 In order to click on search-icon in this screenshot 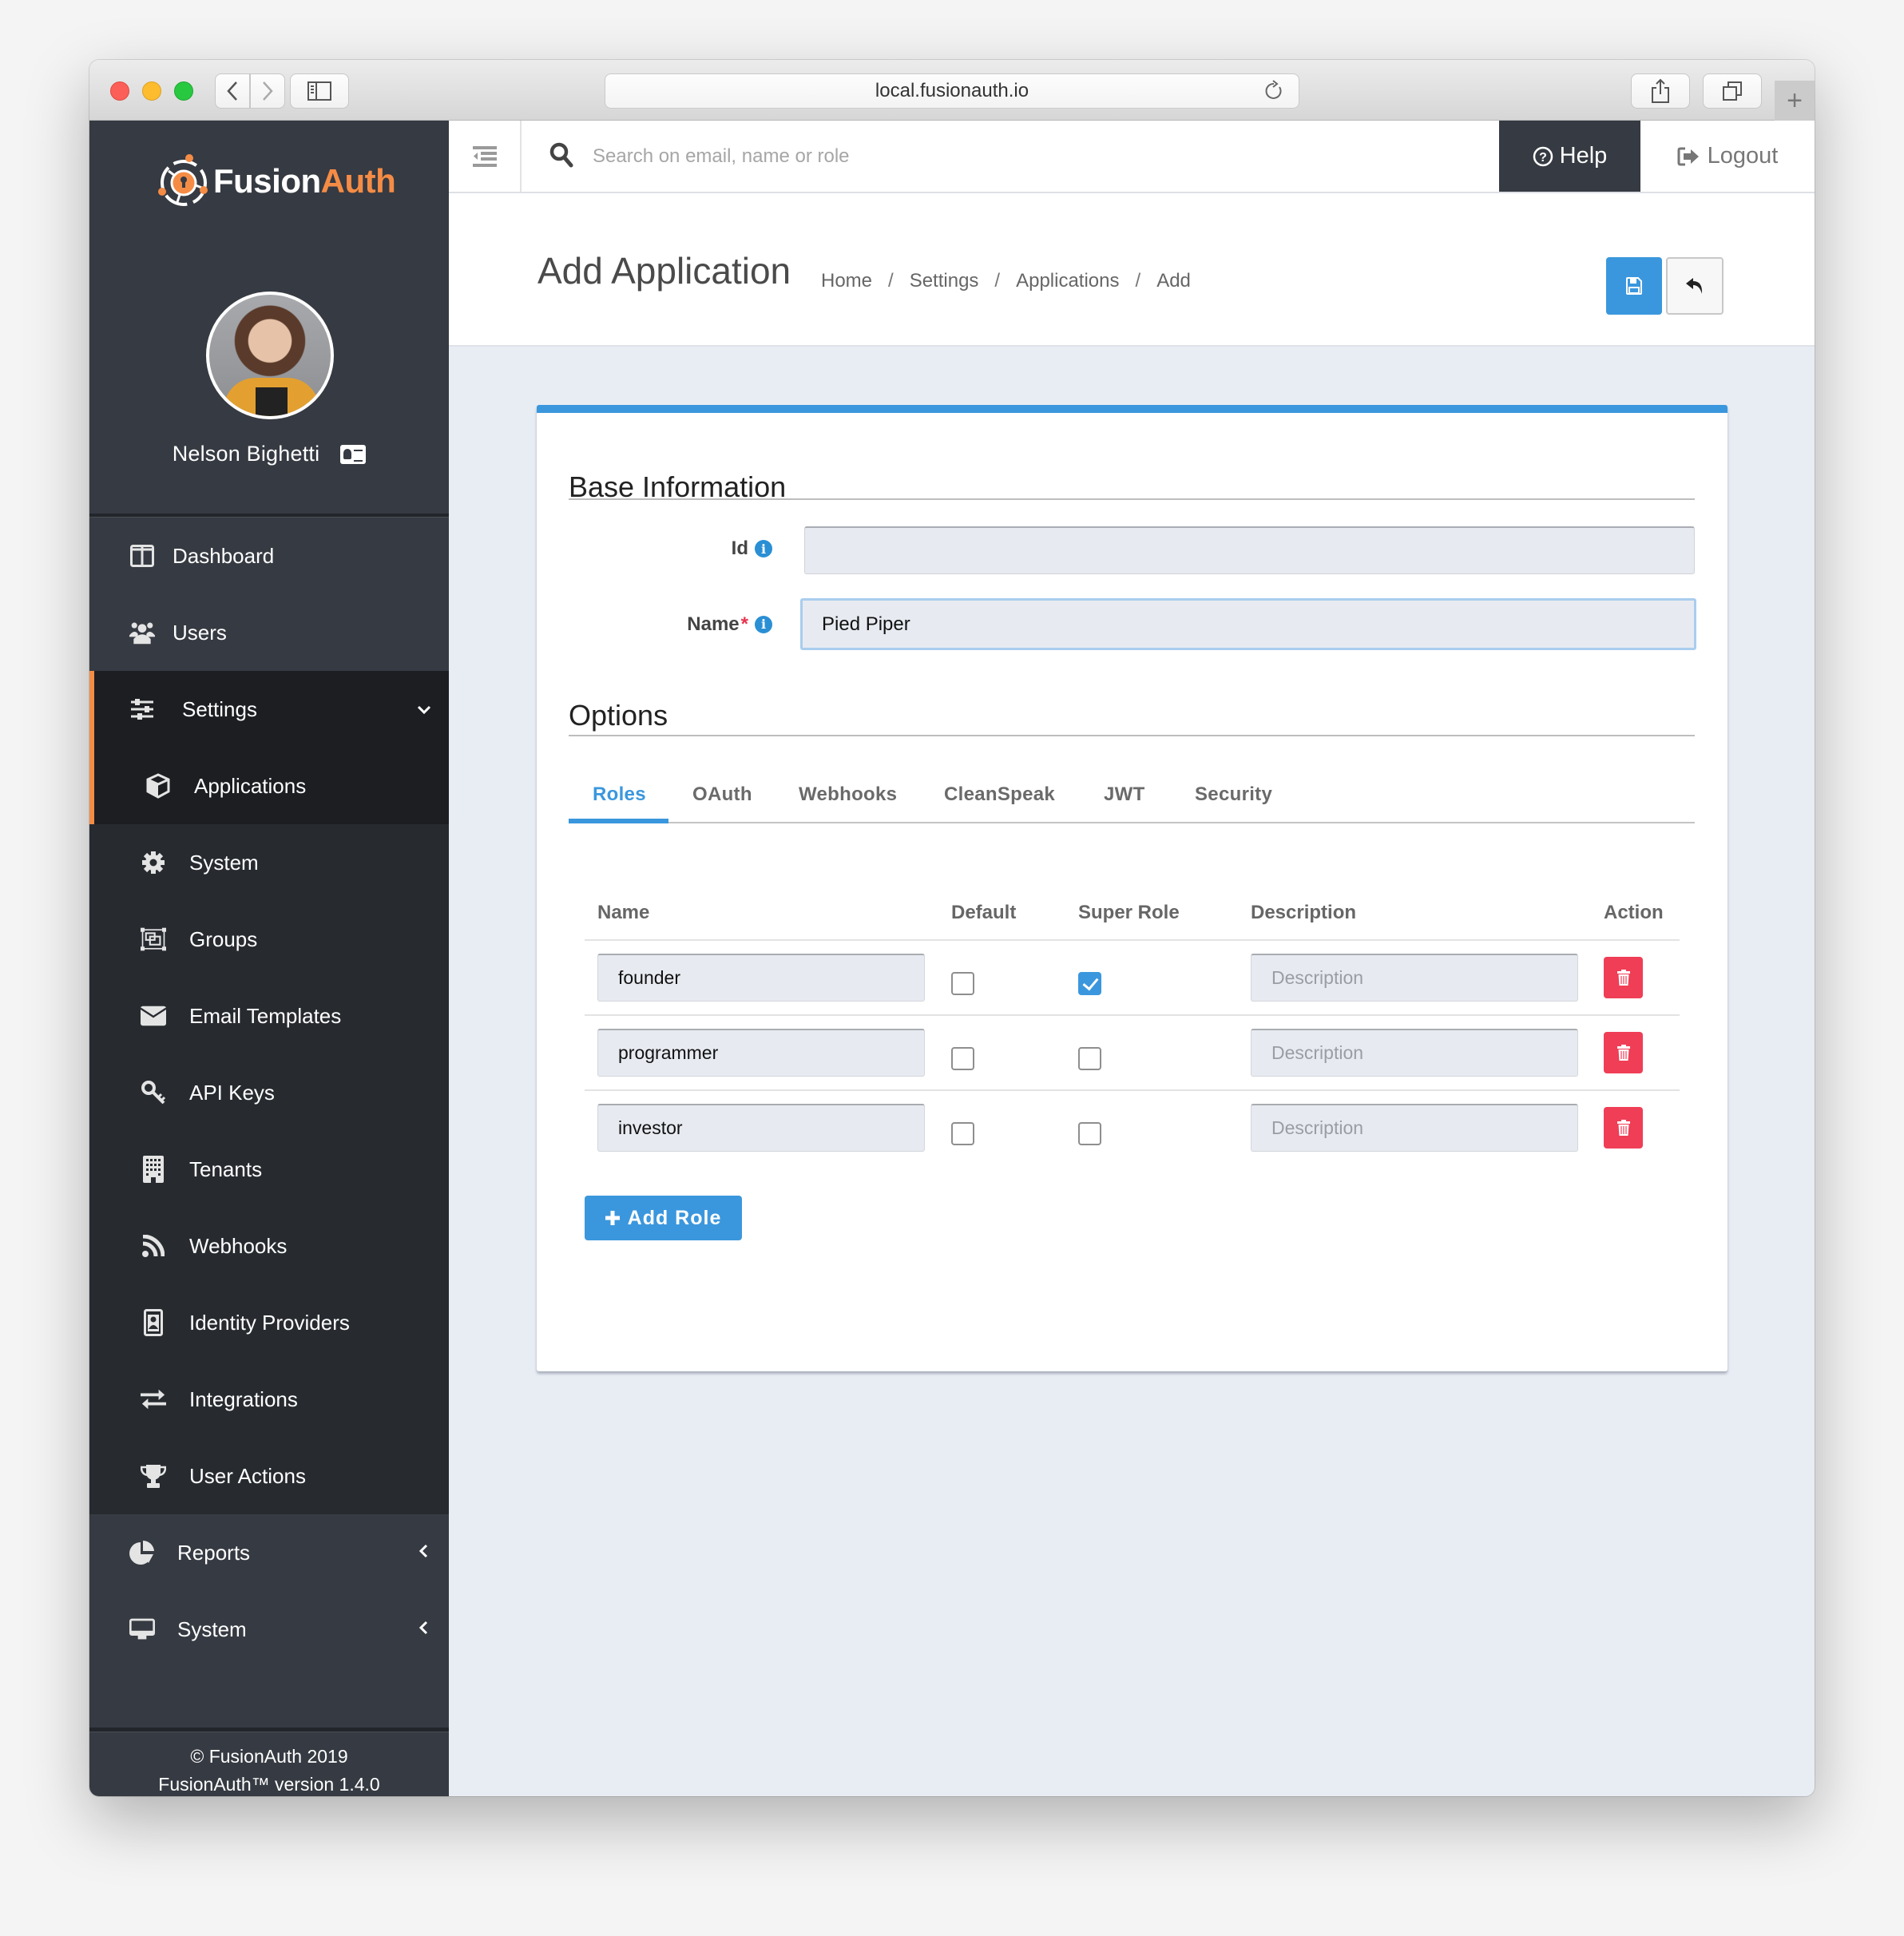, I will do `click(561, 155)`.